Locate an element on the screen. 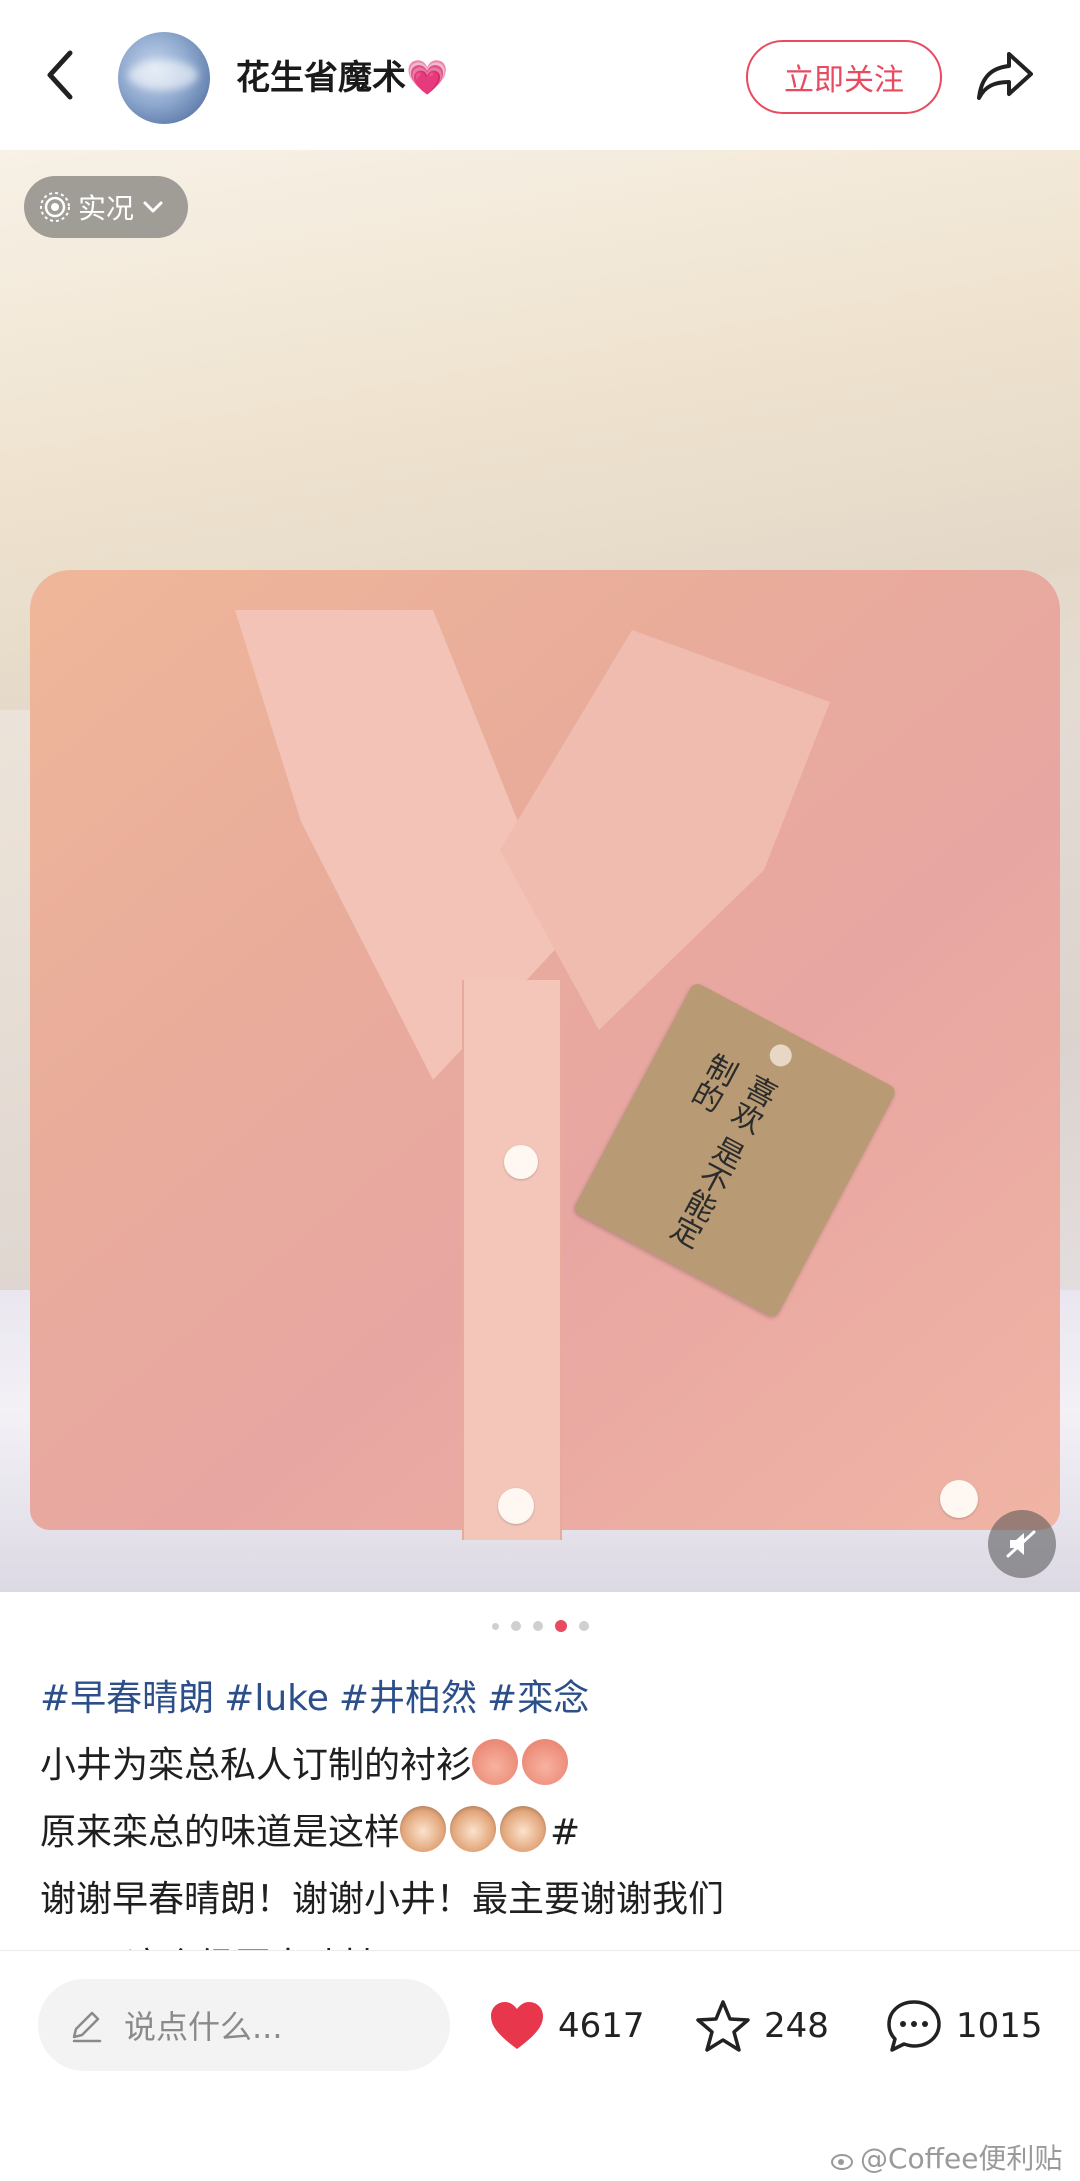 This screenshot has width=1080, height=2181. live-photo-label: 实况 is located at coordinates (106, 208).